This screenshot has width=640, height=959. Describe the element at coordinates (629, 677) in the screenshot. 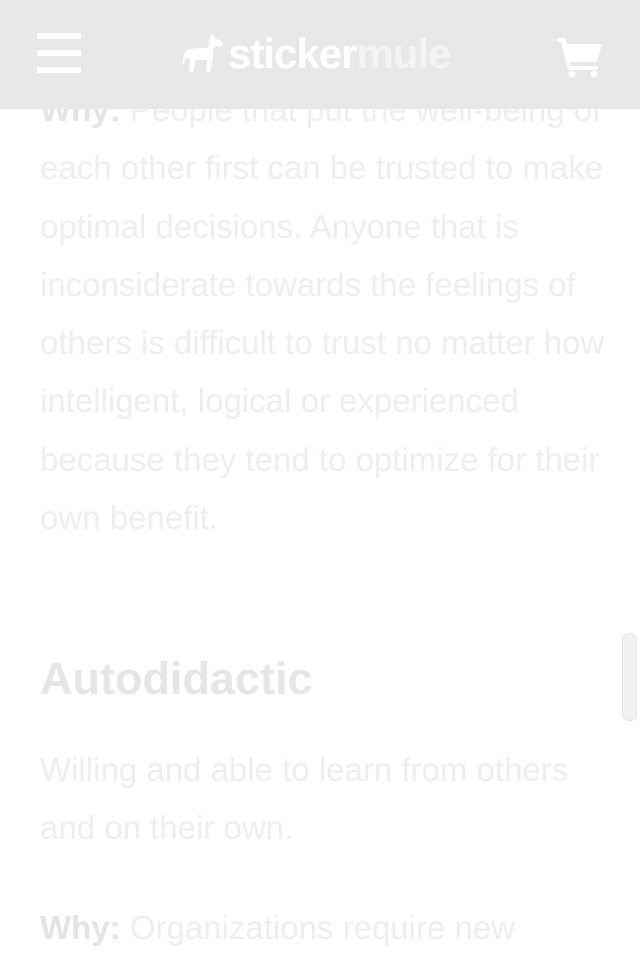

I see `scrollbar-thumb` at that location.